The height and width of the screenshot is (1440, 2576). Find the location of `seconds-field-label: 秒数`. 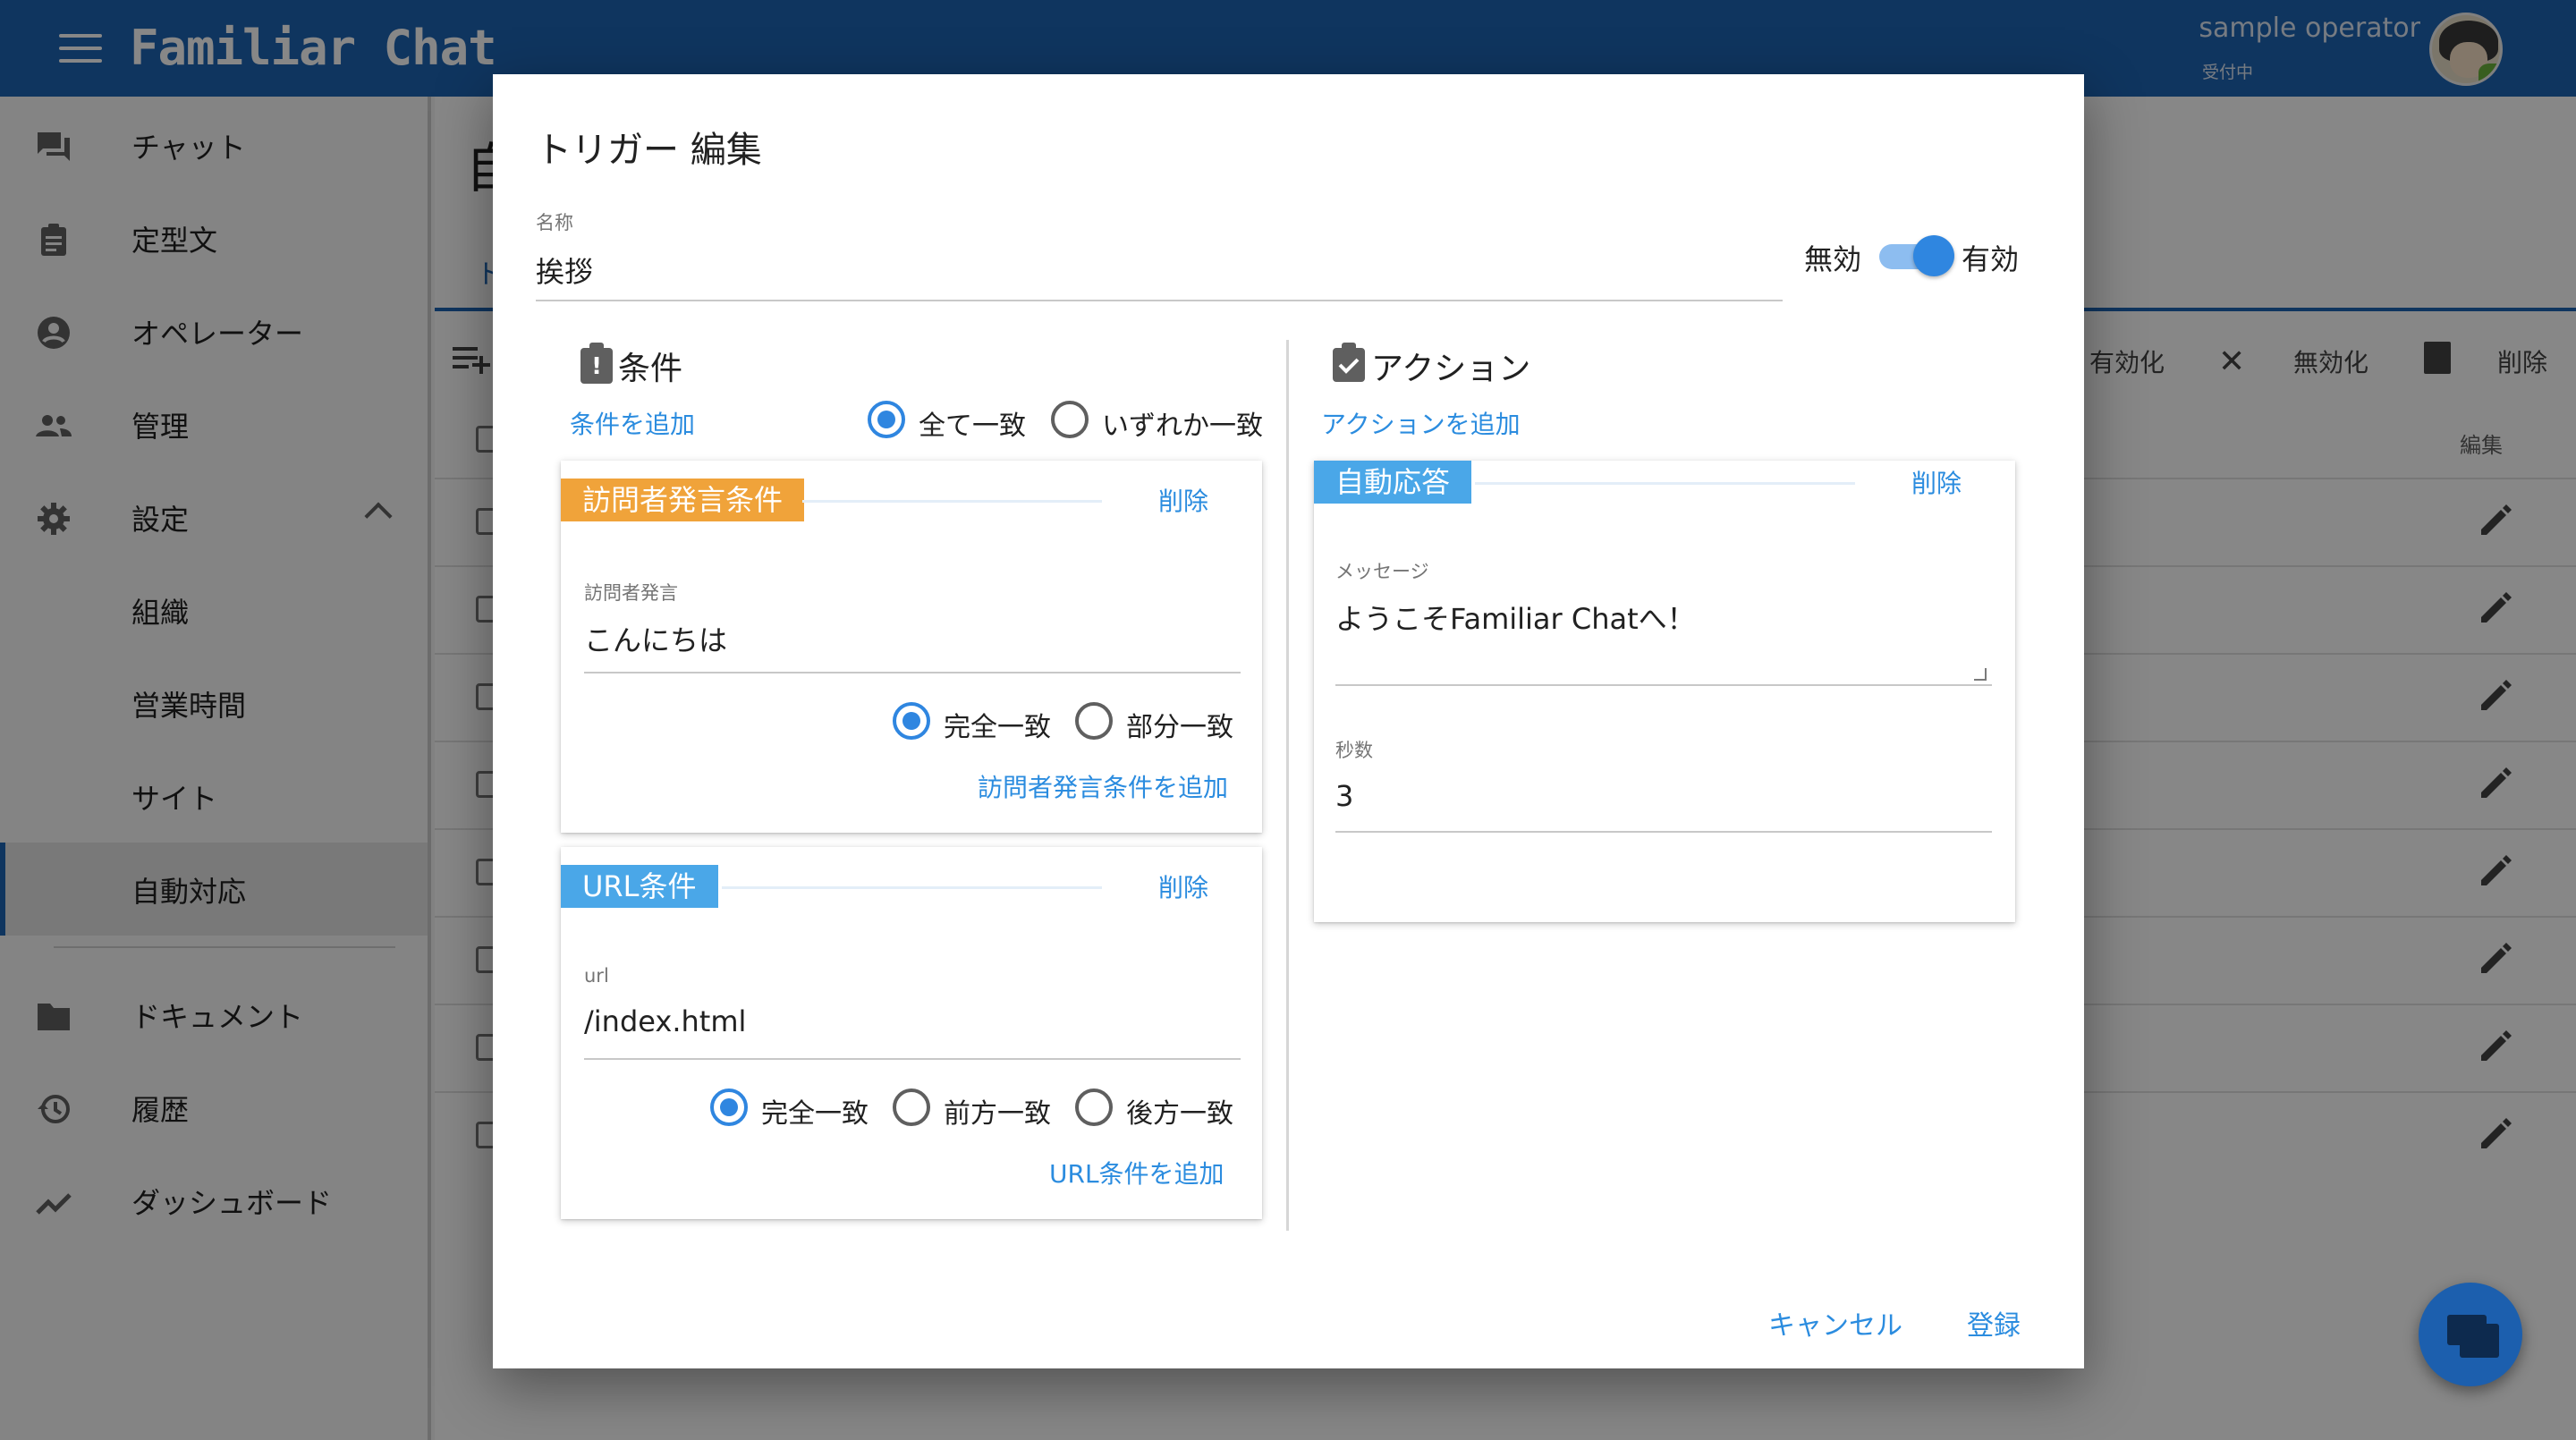

seconds-field-label: 秒数 is located at coordinates (1354, 750).